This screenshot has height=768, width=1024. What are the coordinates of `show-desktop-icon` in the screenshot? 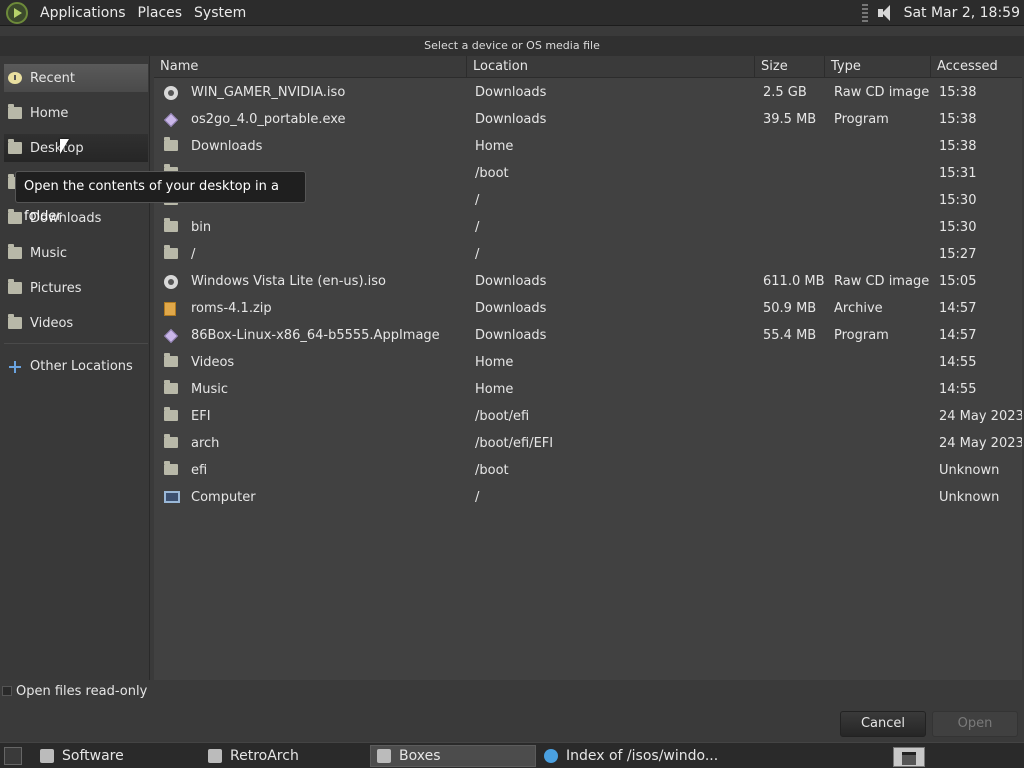 It's located at (13, 756).